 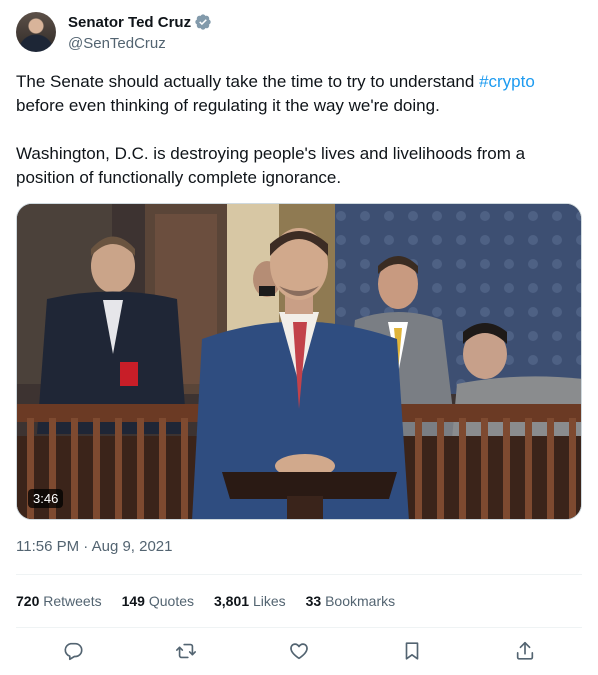 I want to click on retweets-stat: 720 Retweets, so click(x=59, y=601).